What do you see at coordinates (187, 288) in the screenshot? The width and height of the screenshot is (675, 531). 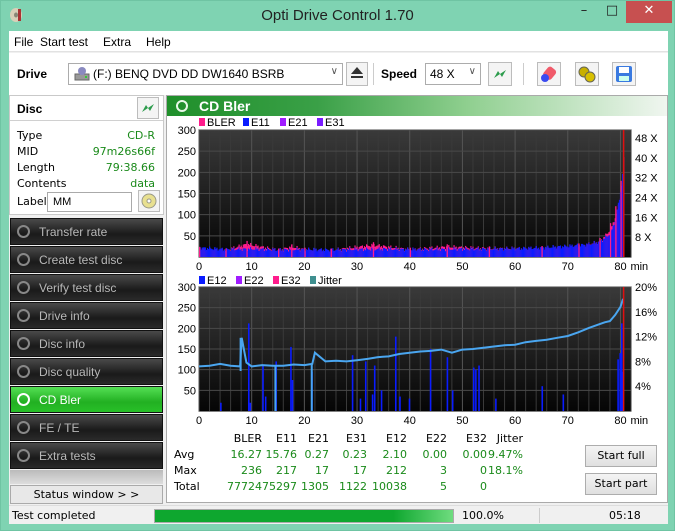 I see `y-tick-label: 300` at bounding box center [187, 288].